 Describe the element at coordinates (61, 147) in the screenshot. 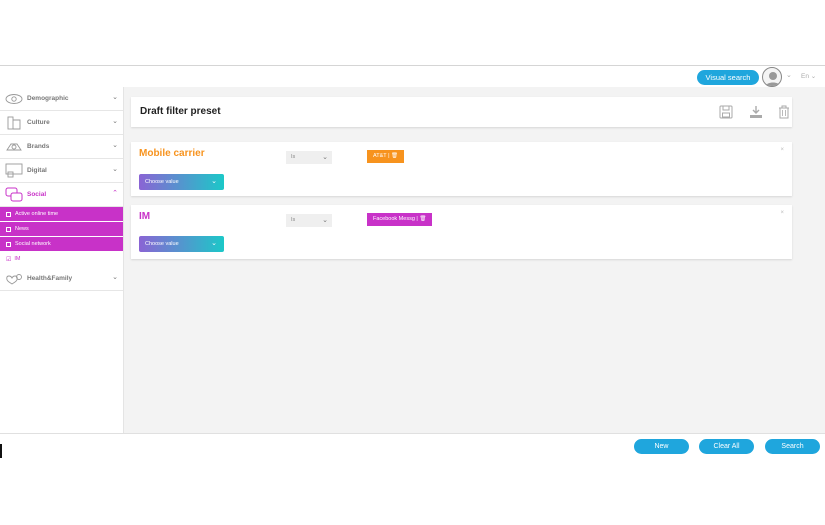

I see `sidebar-item-brands: Brands ⌄` at that location.